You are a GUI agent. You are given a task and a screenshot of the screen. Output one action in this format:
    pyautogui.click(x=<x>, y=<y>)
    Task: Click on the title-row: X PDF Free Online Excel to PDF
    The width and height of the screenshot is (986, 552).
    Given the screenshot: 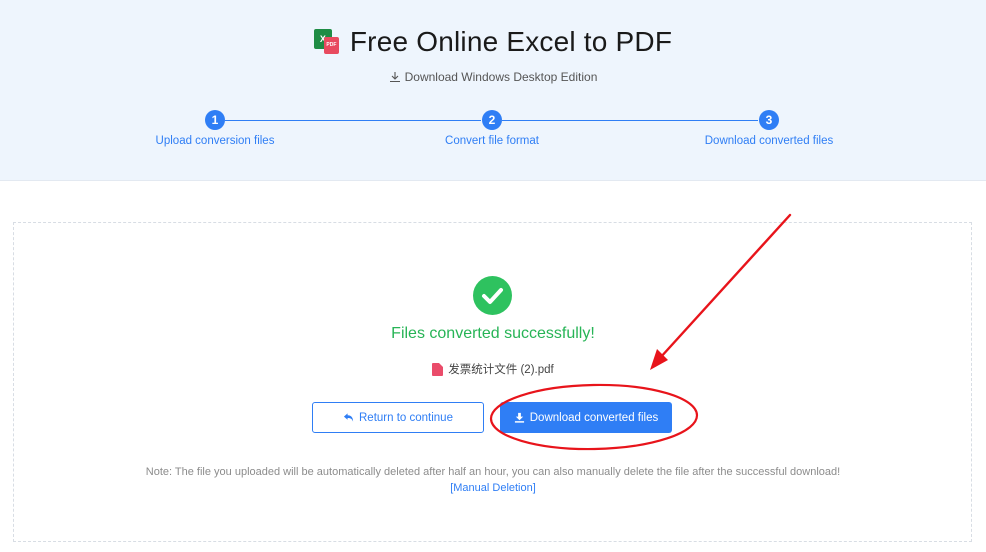 What is the action you would take?
    pyautogui.click(x=493, y=42)
    